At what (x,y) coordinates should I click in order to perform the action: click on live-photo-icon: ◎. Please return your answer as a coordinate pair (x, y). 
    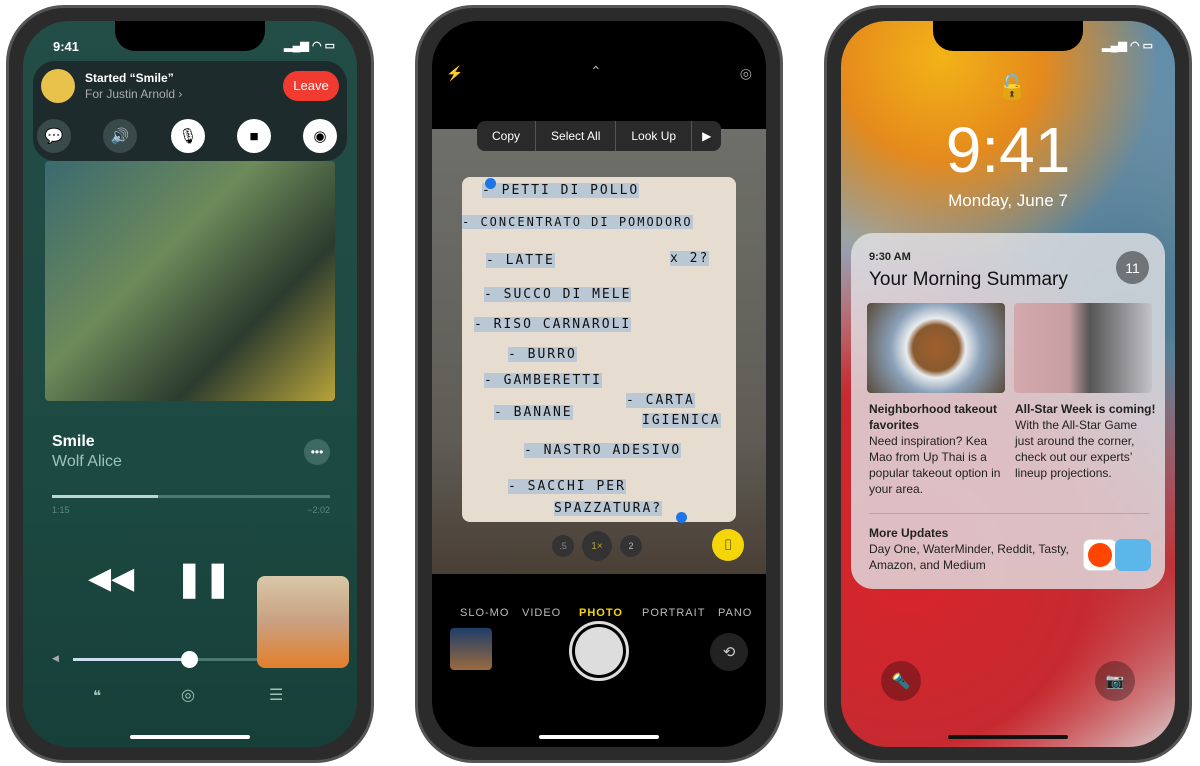
    Looking at the image, I should click on (746, 73).